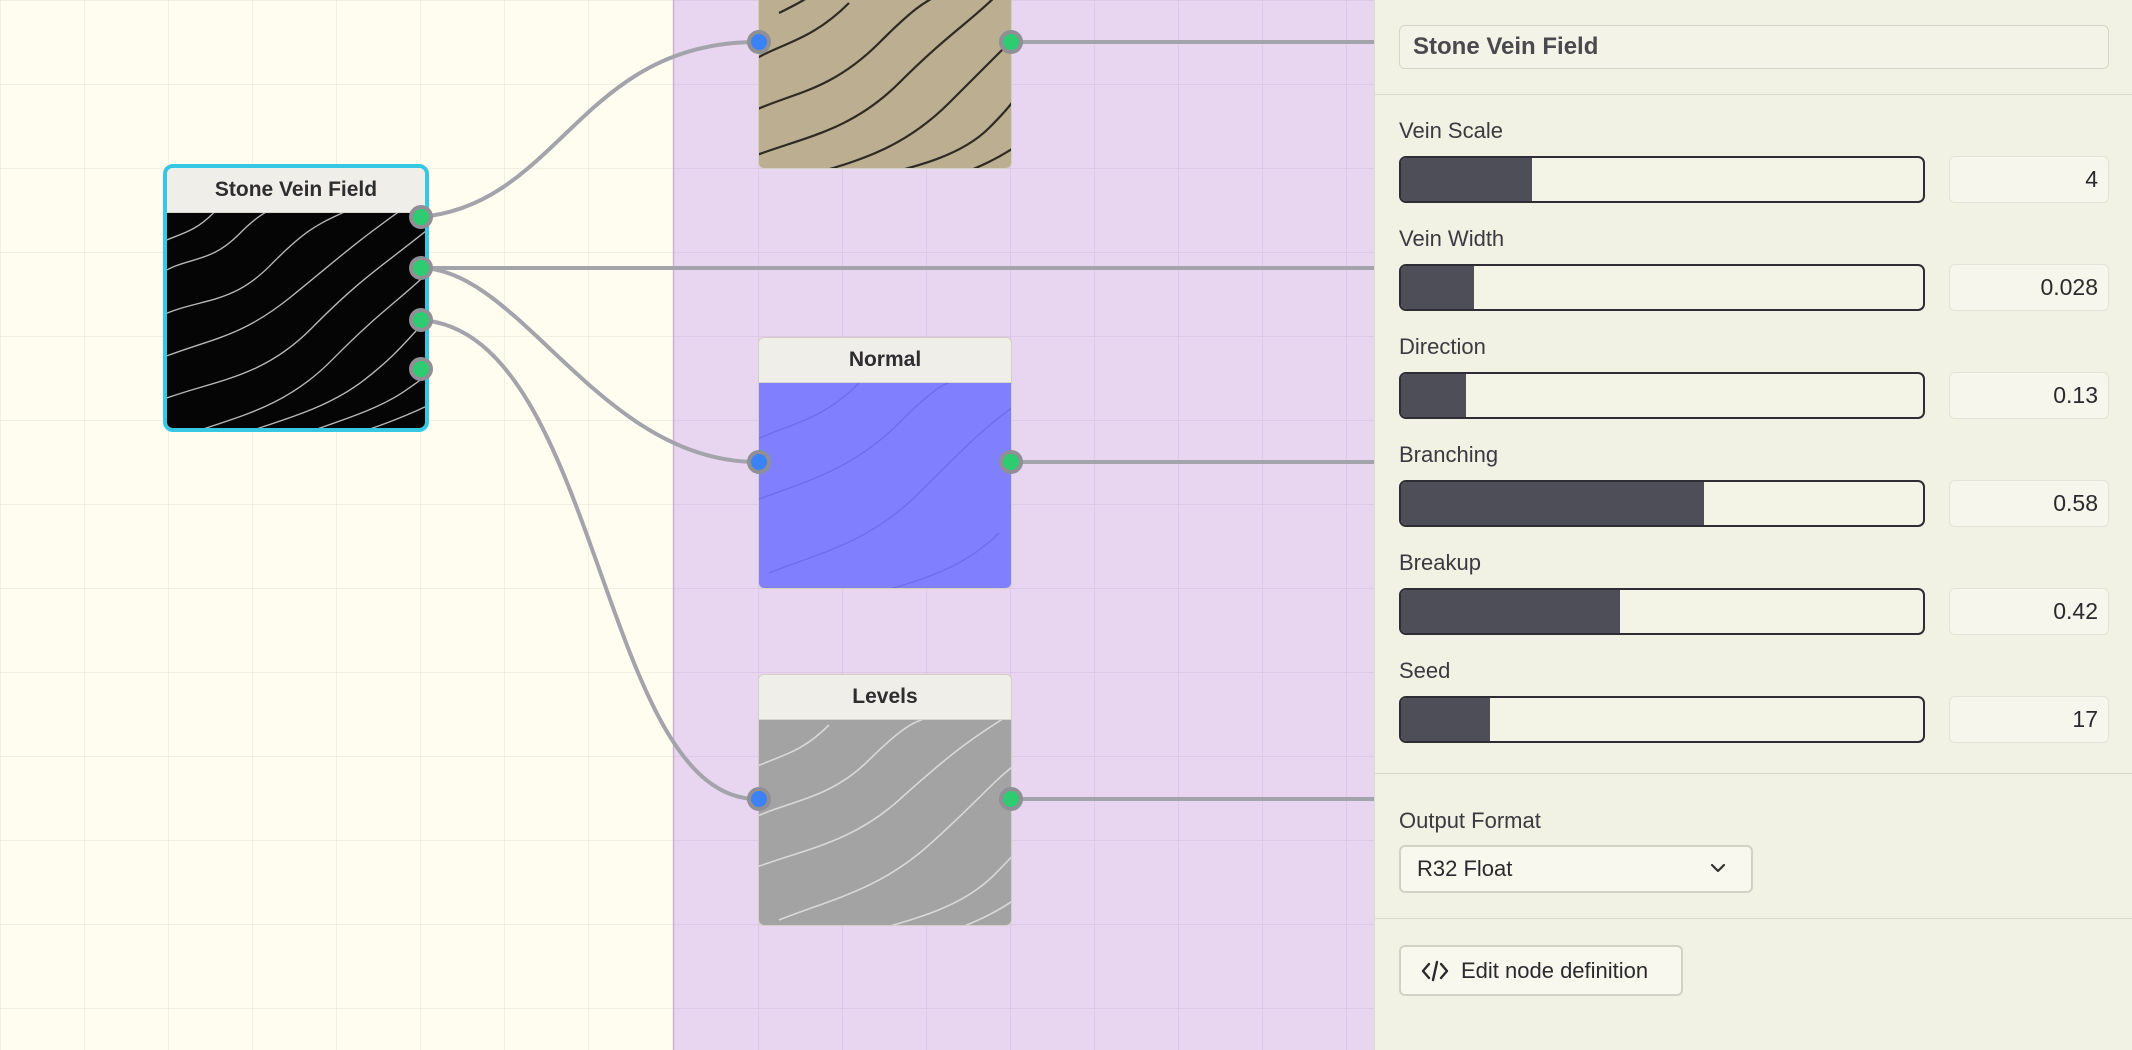  What do you see at coordinates (885, 697) in the screenshot?
I see `node-title: Levels` at bounding box center [885, 697].